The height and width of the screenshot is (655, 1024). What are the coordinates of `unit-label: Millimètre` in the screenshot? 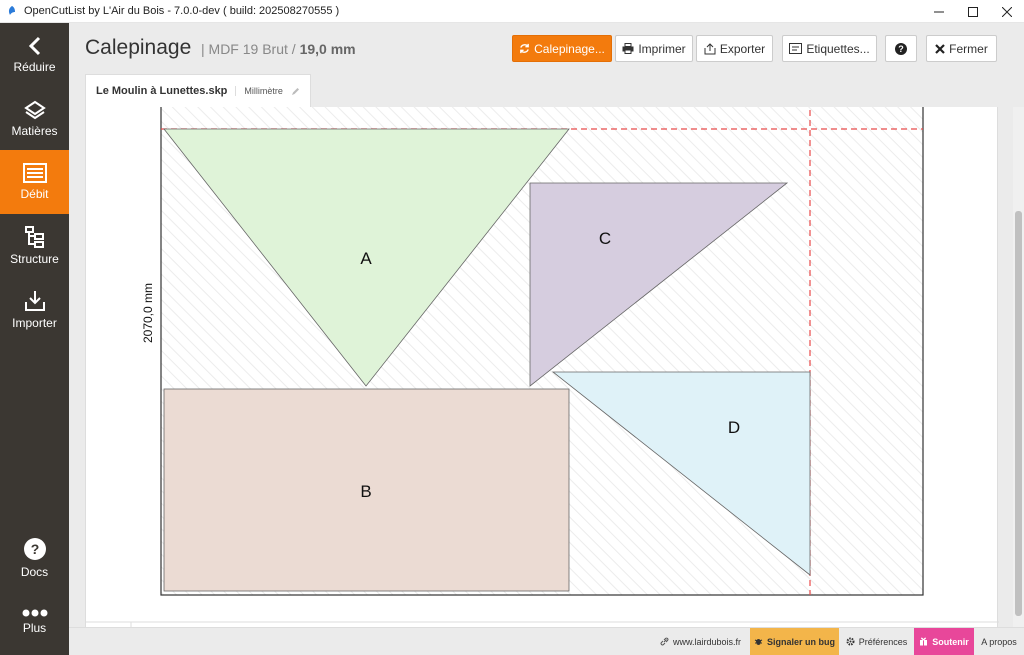 It's located at (259, 91).